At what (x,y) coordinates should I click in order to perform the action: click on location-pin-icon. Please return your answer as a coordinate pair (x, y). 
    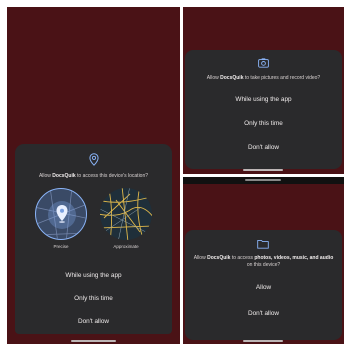
    Looking at the image, I should click on (94, 159).